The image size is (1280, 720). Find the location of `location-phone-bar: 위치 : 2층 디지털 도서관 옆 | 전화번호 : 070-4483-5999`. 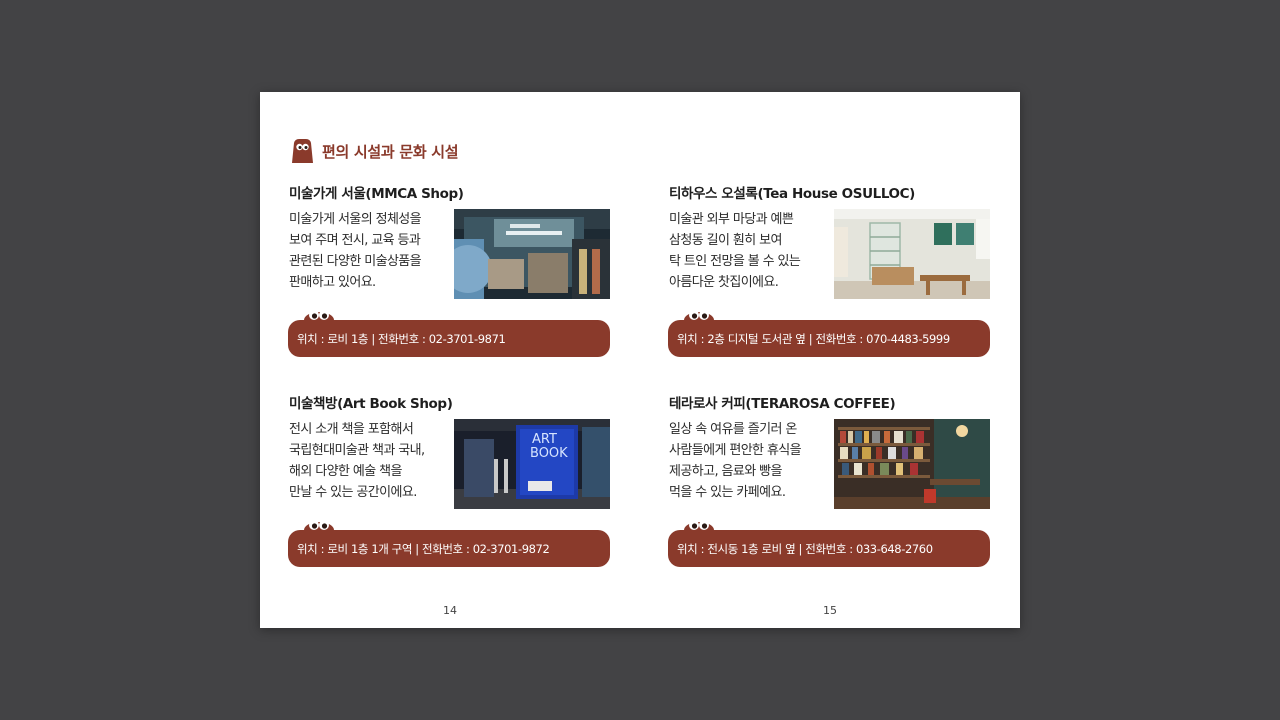

location-phone-bar: 위치 : 2층 디지털 도서관 옆 | 전화번호 : 070-4483-5999 is located at coordinates (829, 338).